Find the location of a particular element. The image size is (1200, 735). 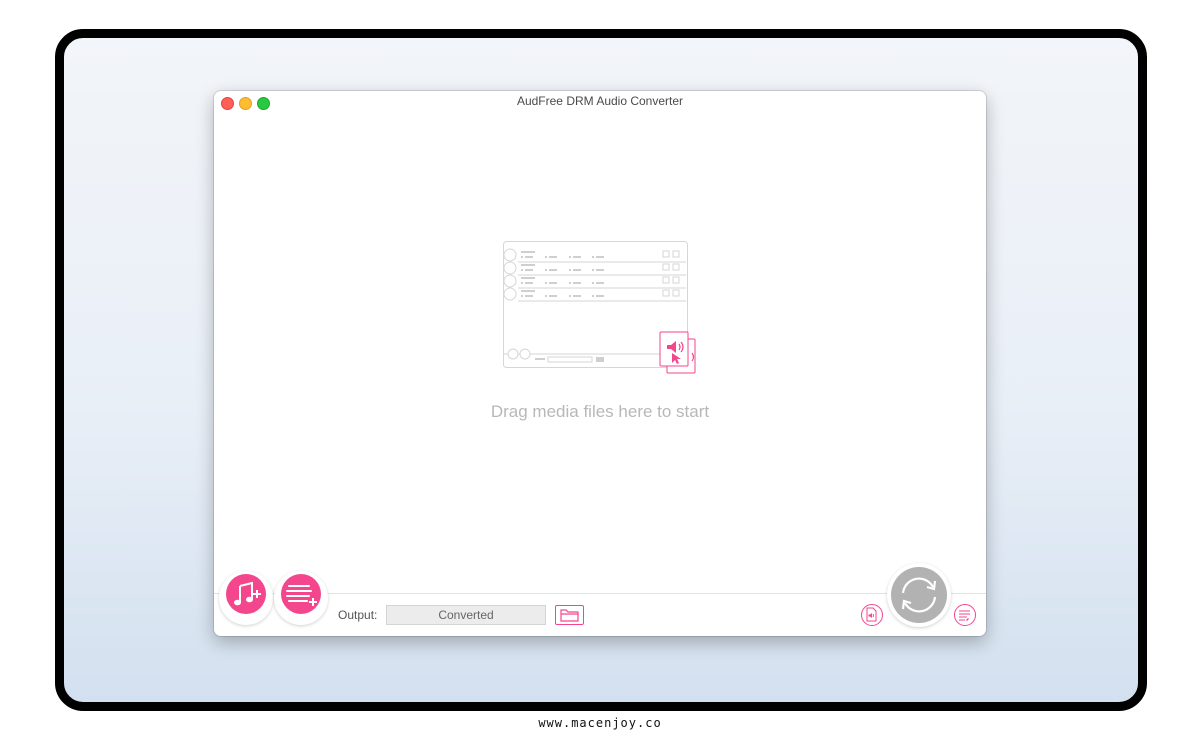

browse-folder-button is located at coordinates (569, 615).